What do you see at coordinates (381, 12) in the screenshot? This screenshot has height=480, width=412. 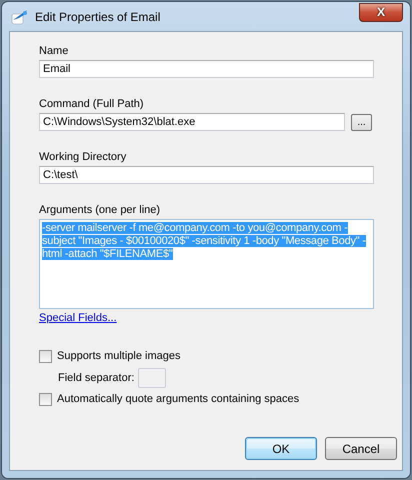 I see `close-button: X` at bounding box center [381, 12].